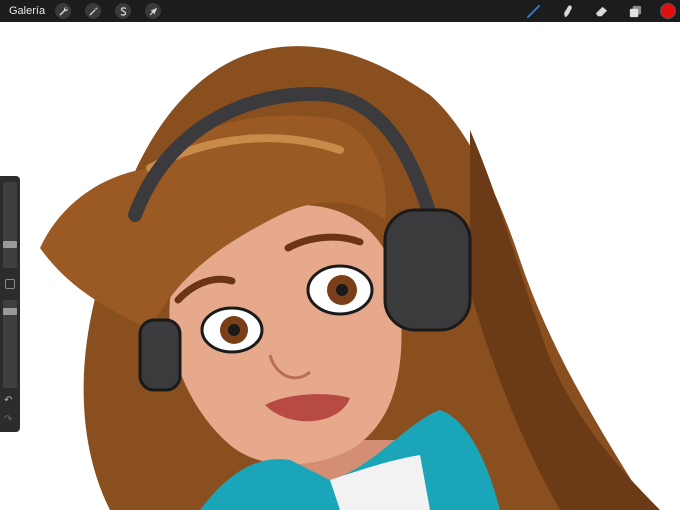 This screenshot has height=510, width=680. Describe the element at coordinates (10, 225) in the screenshot. I see `brush-size-slider` at that location.